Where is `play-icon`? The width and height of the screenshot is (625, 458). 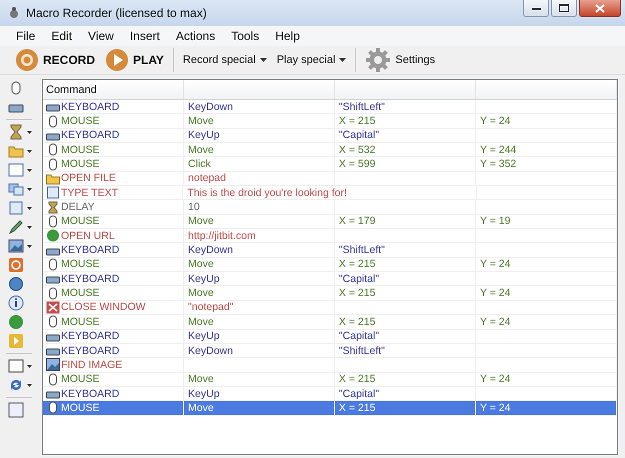 play-icon is located at coordinates (117, 60).